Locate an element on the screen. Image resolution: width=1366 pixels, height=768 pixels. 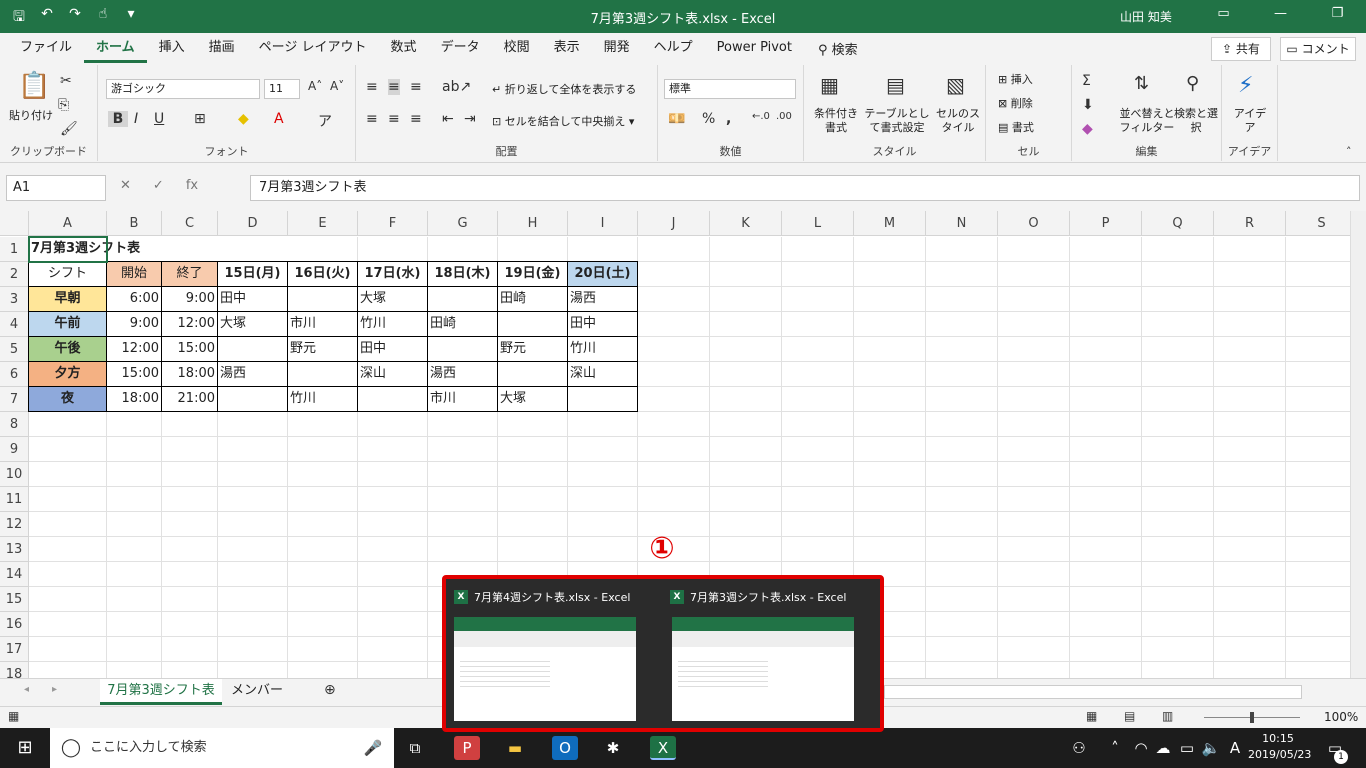
increase-decimal-icon: ←.0 is located at coordinates (761, 116).